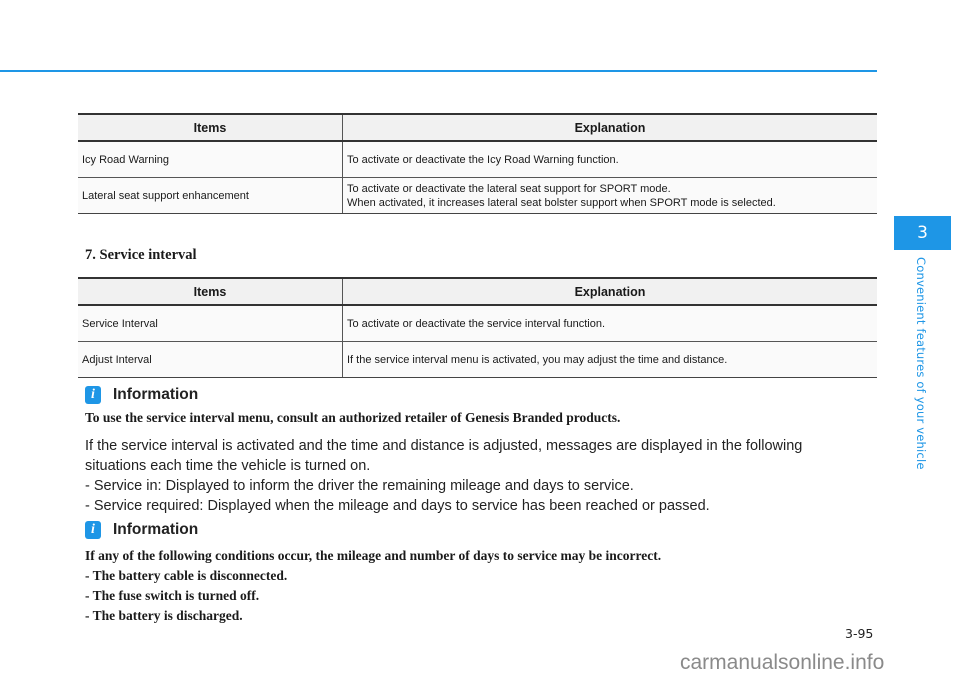 This screenshot has width=960, height=689. What do you see at coordinates (210, 159) in the screenshot?
I see `item-cell: Icy Road Warning` at bounding box center [210, 159].